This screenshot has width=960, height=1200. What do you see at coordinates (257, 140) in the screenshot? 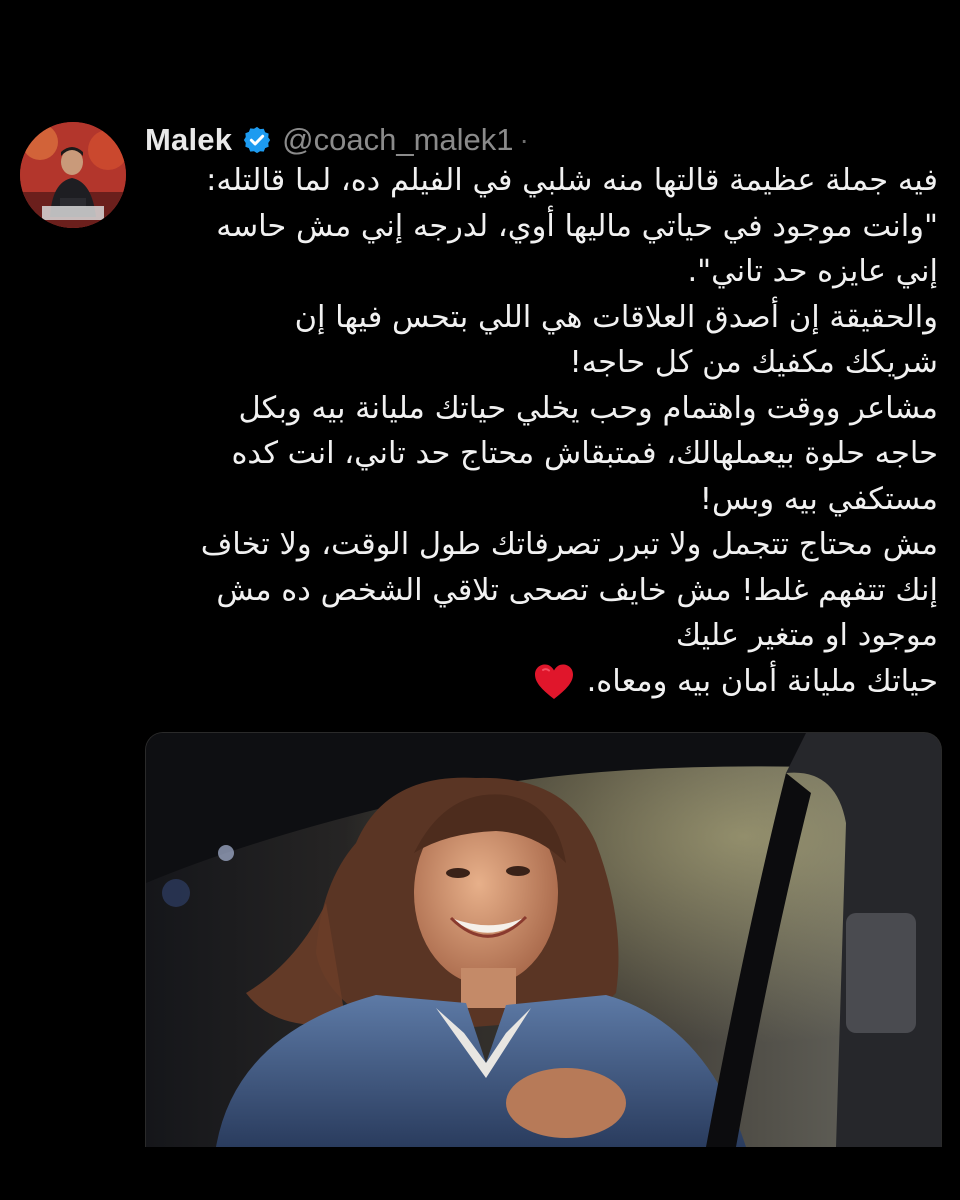
I see `verified-badge-icon` at bounding box center [257, 140].